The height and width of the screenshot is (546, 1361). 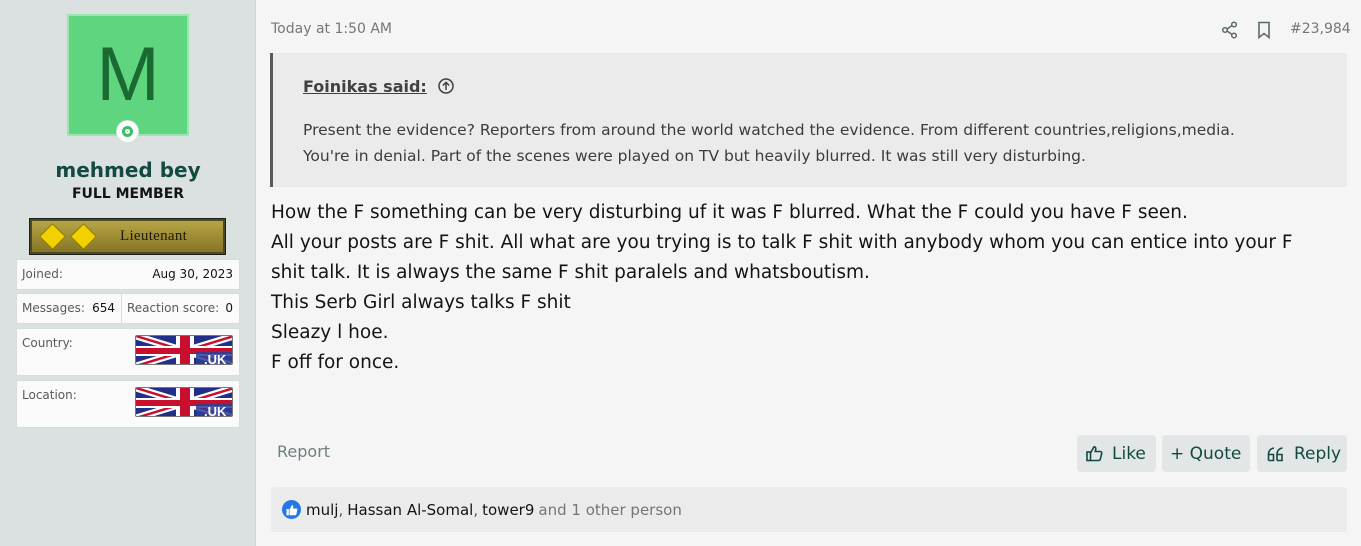 What do you see at coordinates (128, 194) in the screenshot?
I see `user-title: FULL MEMBER` at bounding box center [128, 194].